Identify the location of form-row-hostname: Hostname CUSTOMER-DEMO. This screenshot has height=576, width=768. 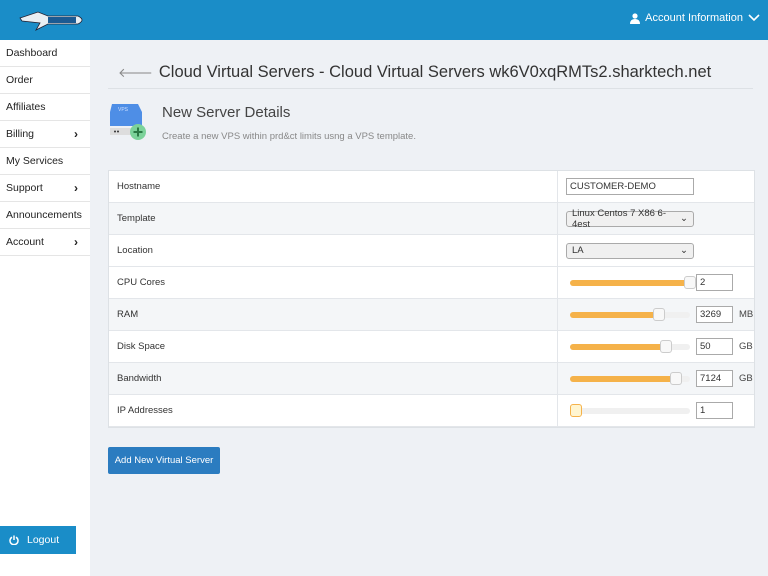
(431, 187).